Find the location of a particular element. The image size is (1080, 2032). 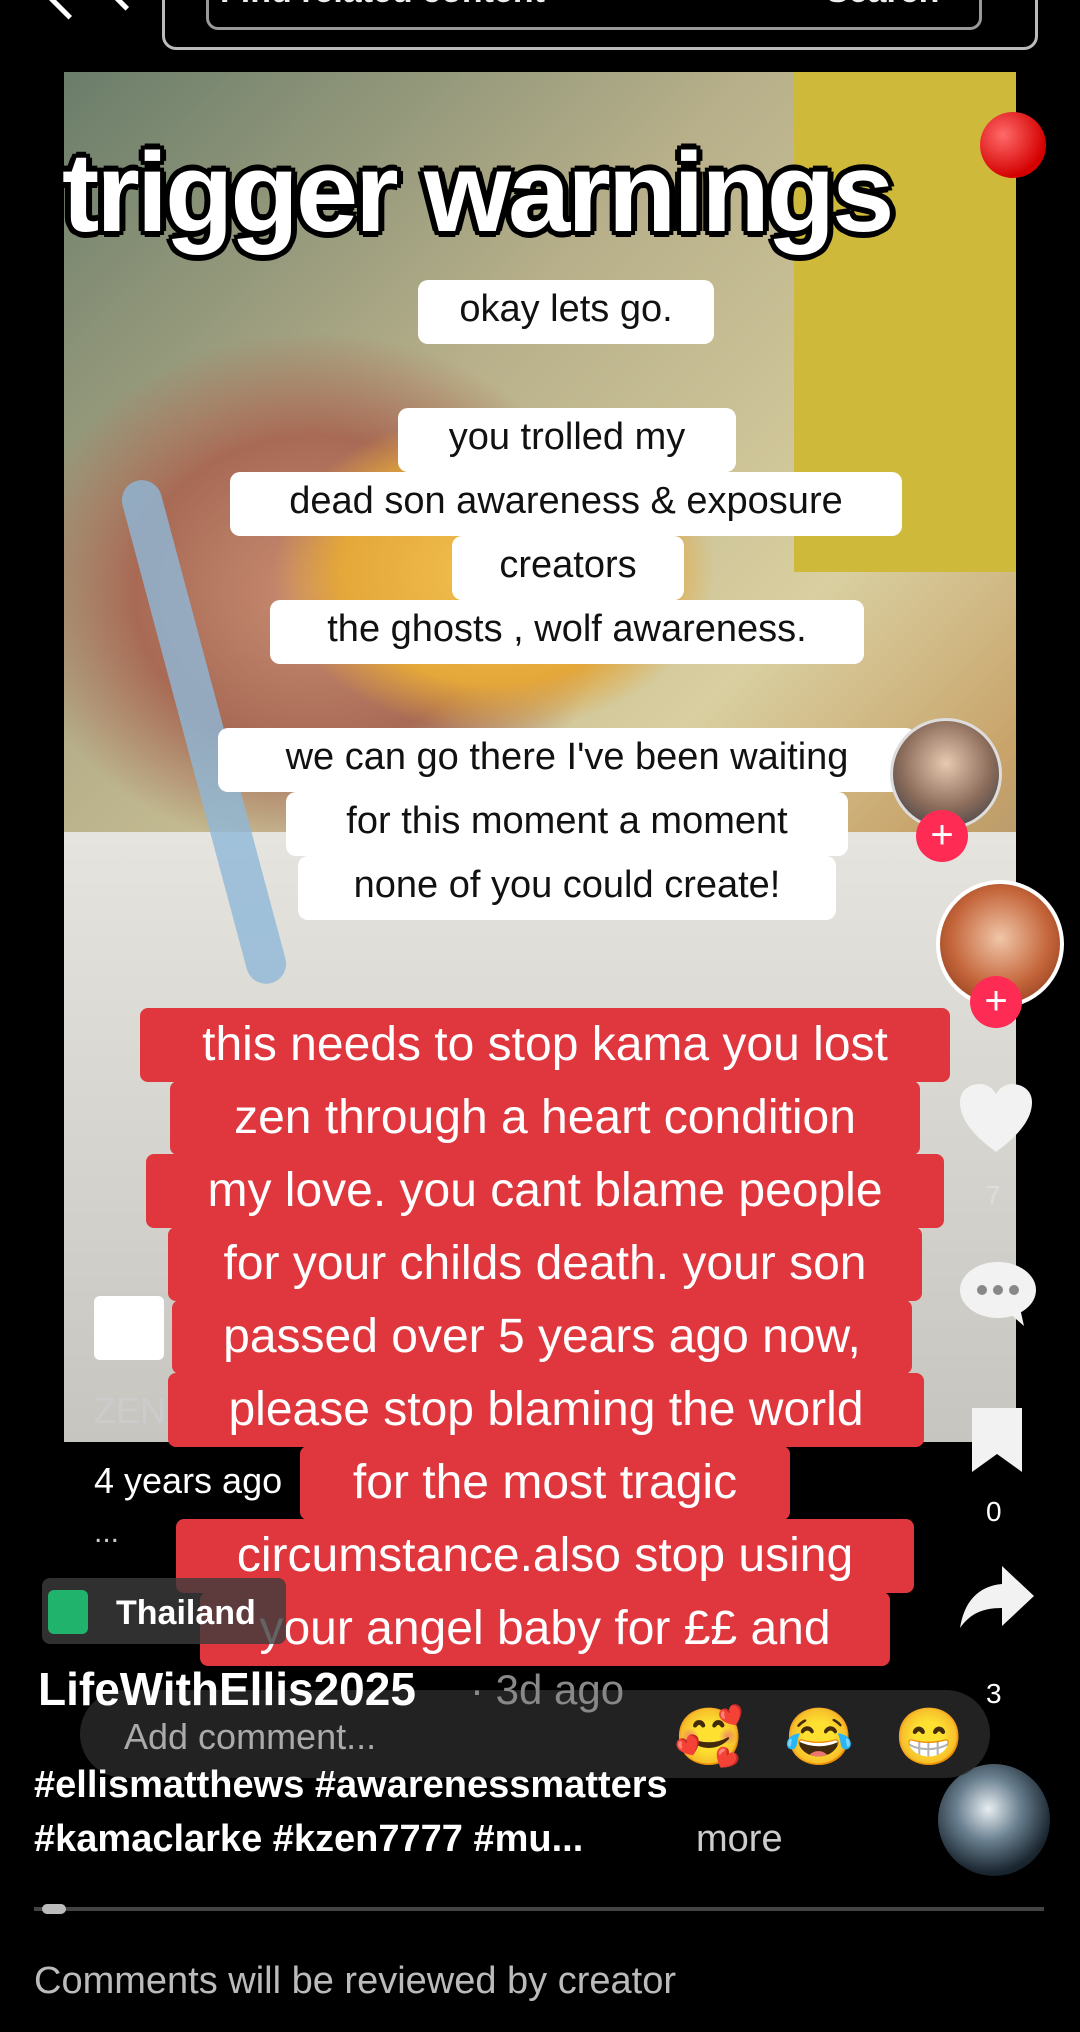

follow-plus-icon: + is located at coordinates (942, 836).